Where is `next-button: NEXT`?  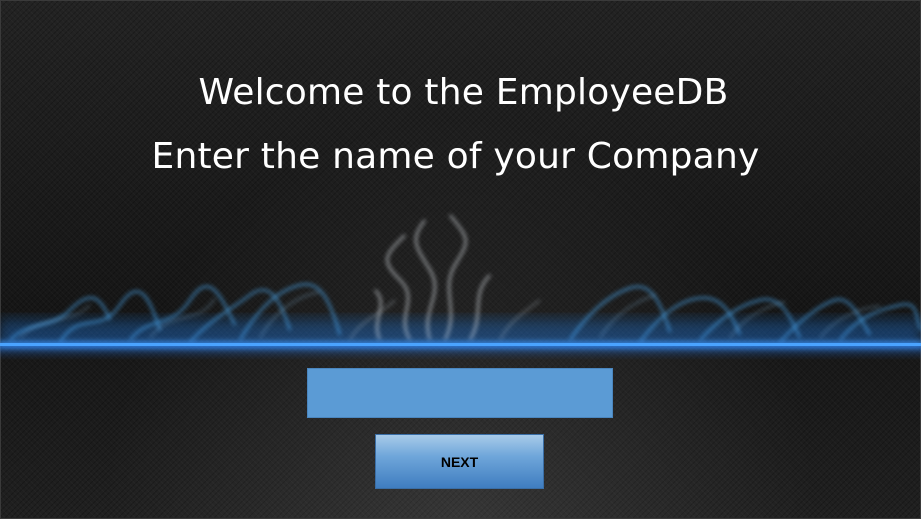 next-button: NEXT is located at coordinates (459, 461).